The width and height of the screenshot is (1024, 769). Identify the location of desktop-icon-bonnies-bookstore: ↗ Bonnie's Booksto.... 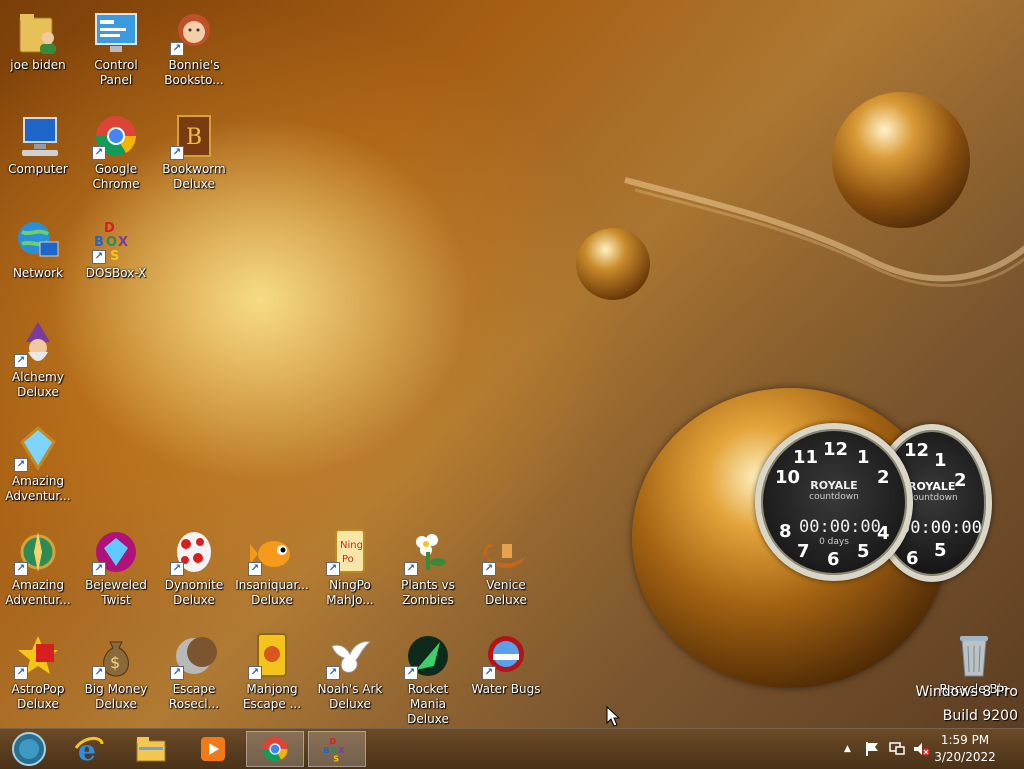
(194, 48).